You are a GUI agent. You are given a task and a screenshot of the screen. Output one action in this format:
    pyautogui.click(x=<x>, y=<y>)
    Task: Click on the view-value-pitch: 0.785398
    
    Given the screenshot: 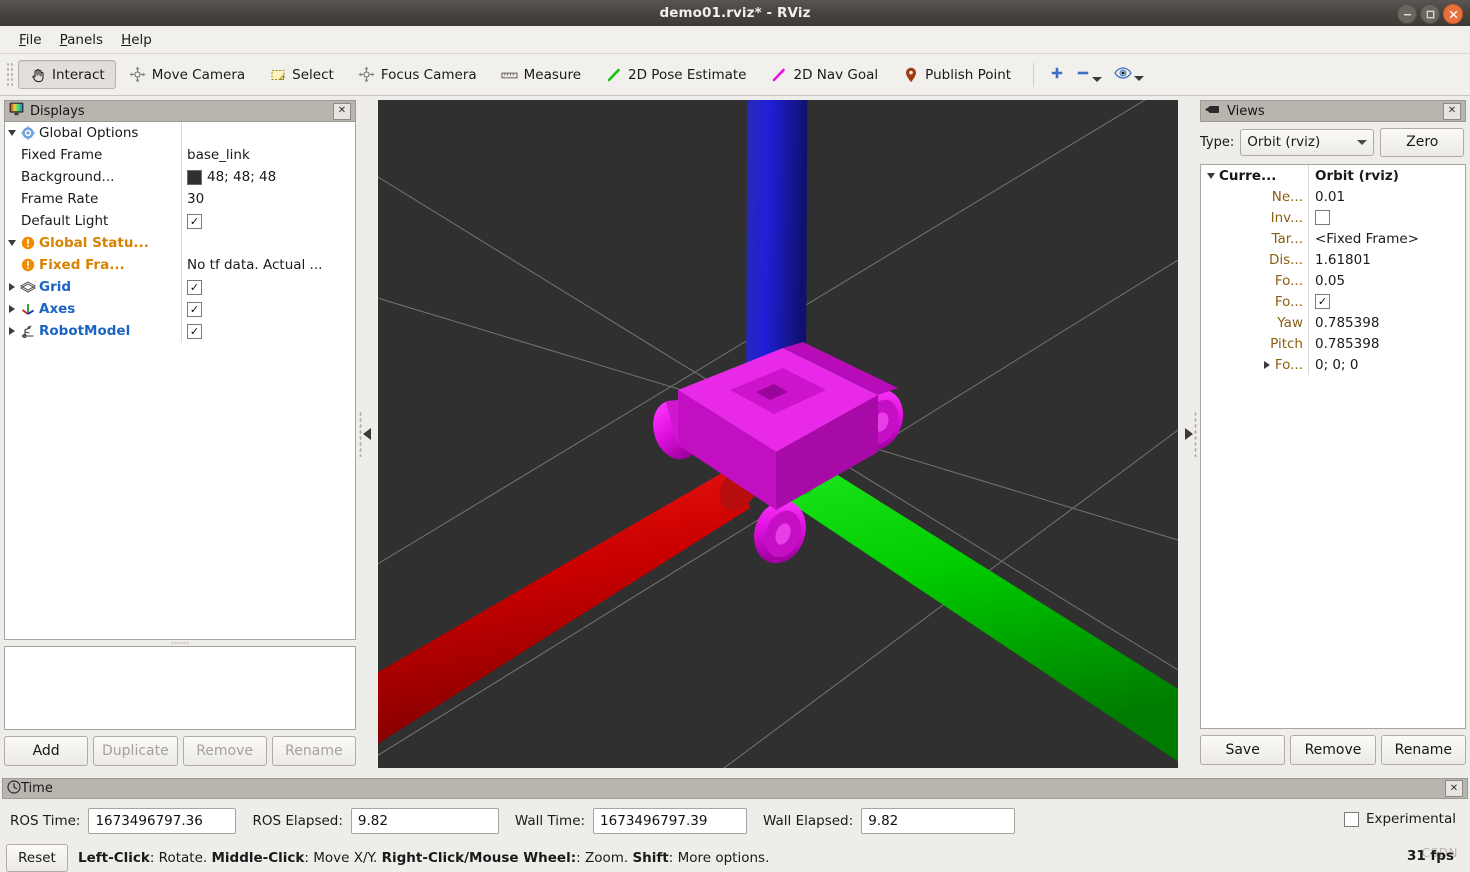 What is the action you would take?
    pyautogui.click(x=1387, y=344)
    